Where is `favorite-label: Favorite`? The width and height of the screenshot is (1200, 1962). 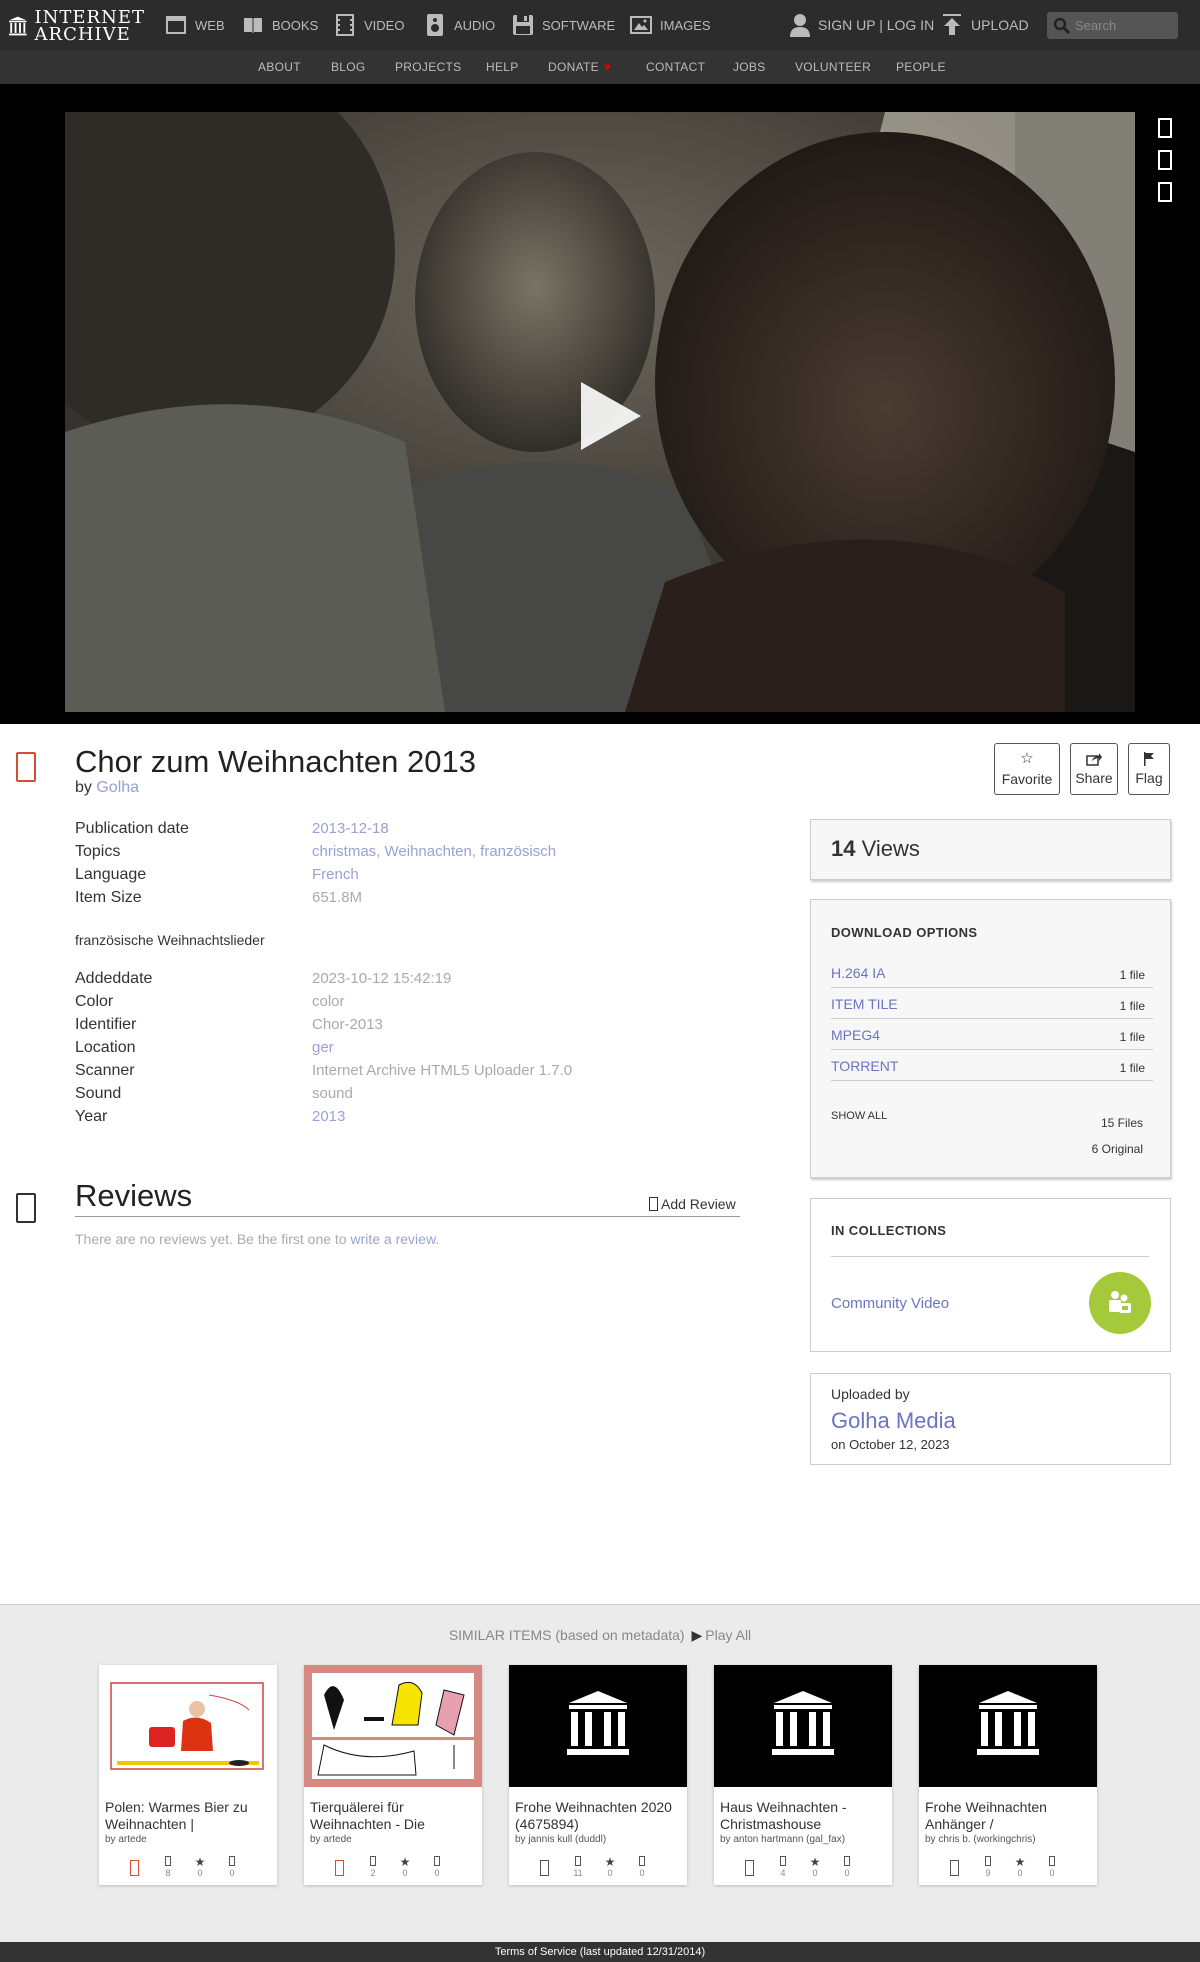 favorite-label: Favorite is located at coordinates (1027, 779).